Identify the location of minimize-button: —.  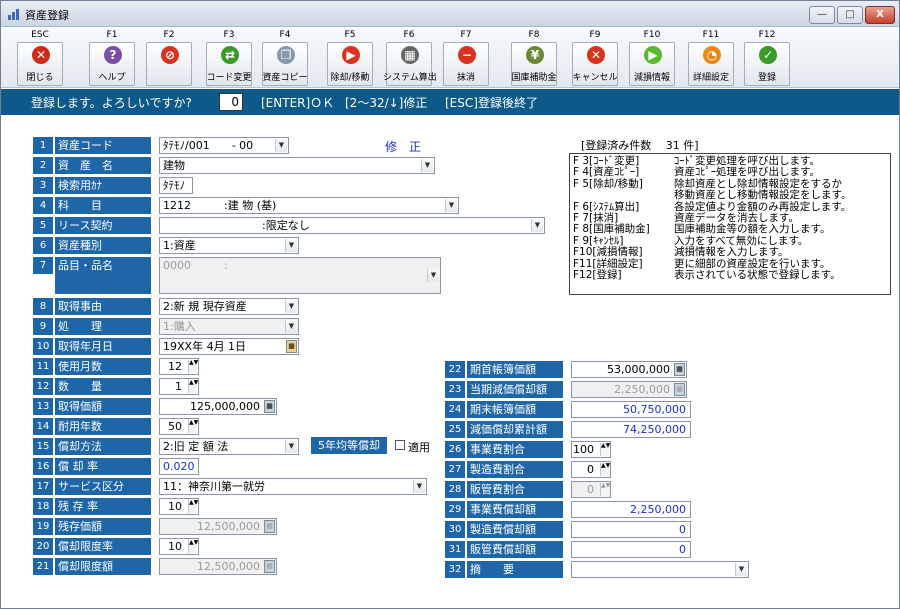
(822, 15).